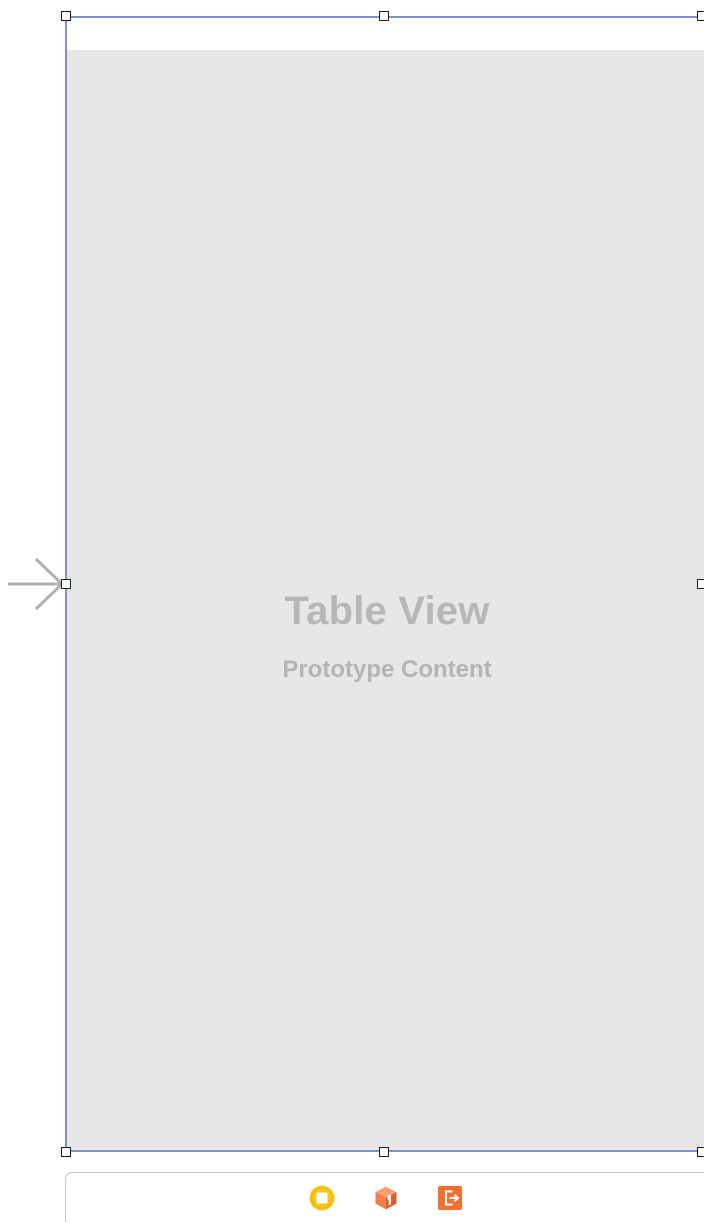  Describe the element at coordinates (700, 16) in the screenshot. I see `resize-handle-top-right` at that location.